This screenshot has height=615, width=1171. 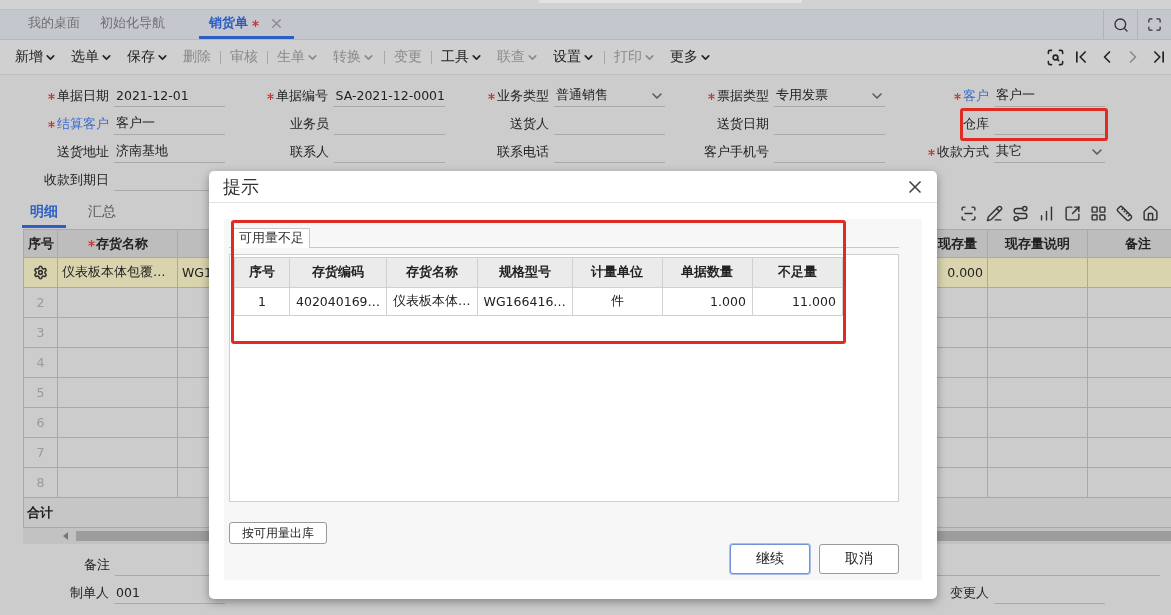 What do you see at coordinates (59, 96) in the screenshot?
I see `field-label: 单据日期` at bounding box center [59, 96].